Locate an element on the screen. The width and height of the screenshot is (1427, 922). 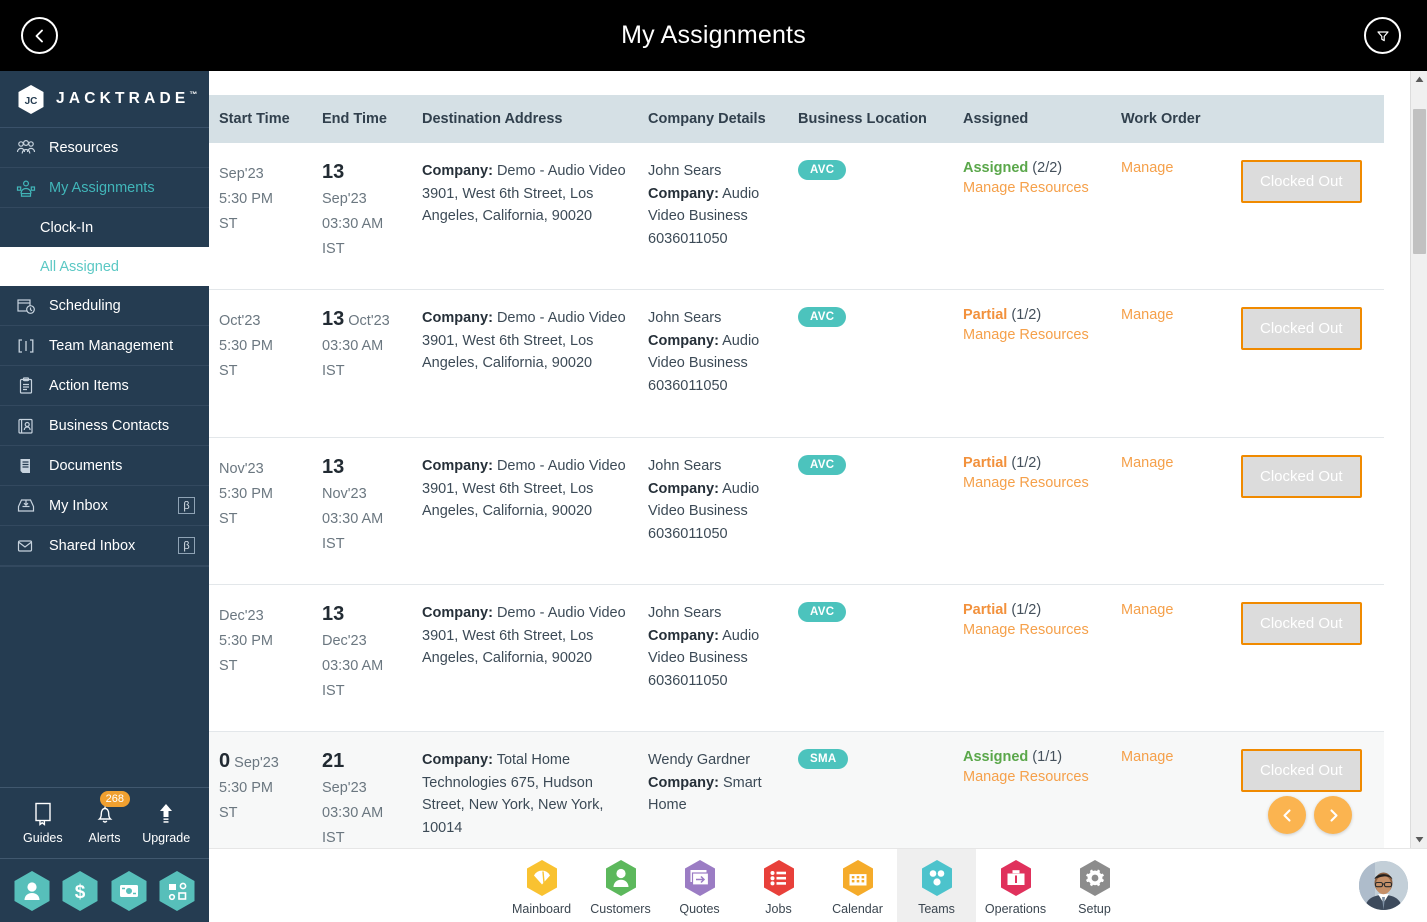
payment-hex-icon is located at coordinates (129, 891).